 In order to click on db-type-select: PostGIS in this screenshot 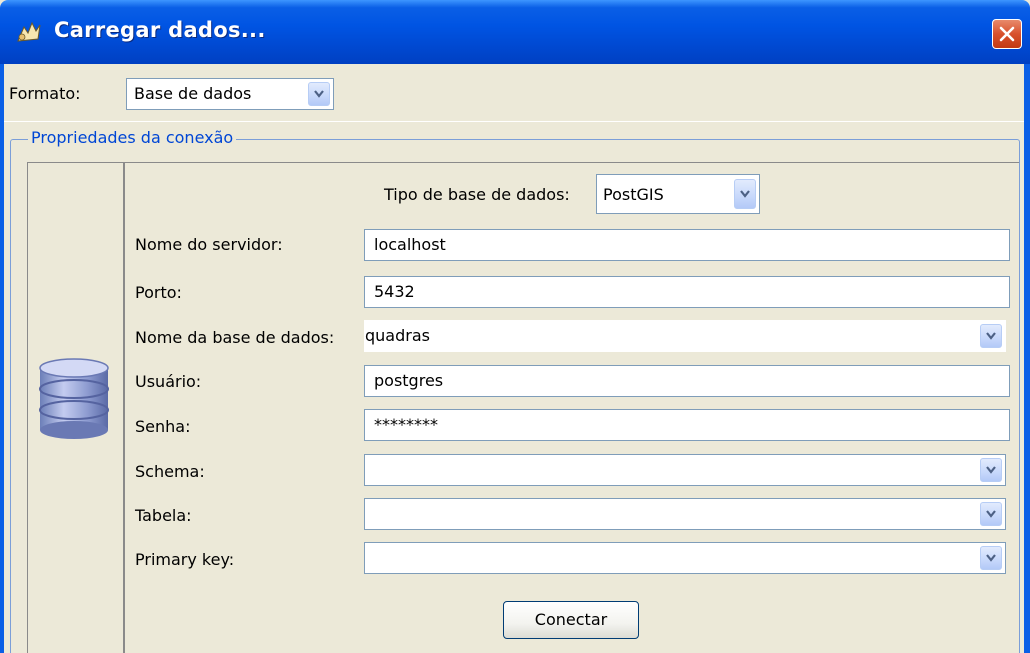, I will do `click(678, 194)`.